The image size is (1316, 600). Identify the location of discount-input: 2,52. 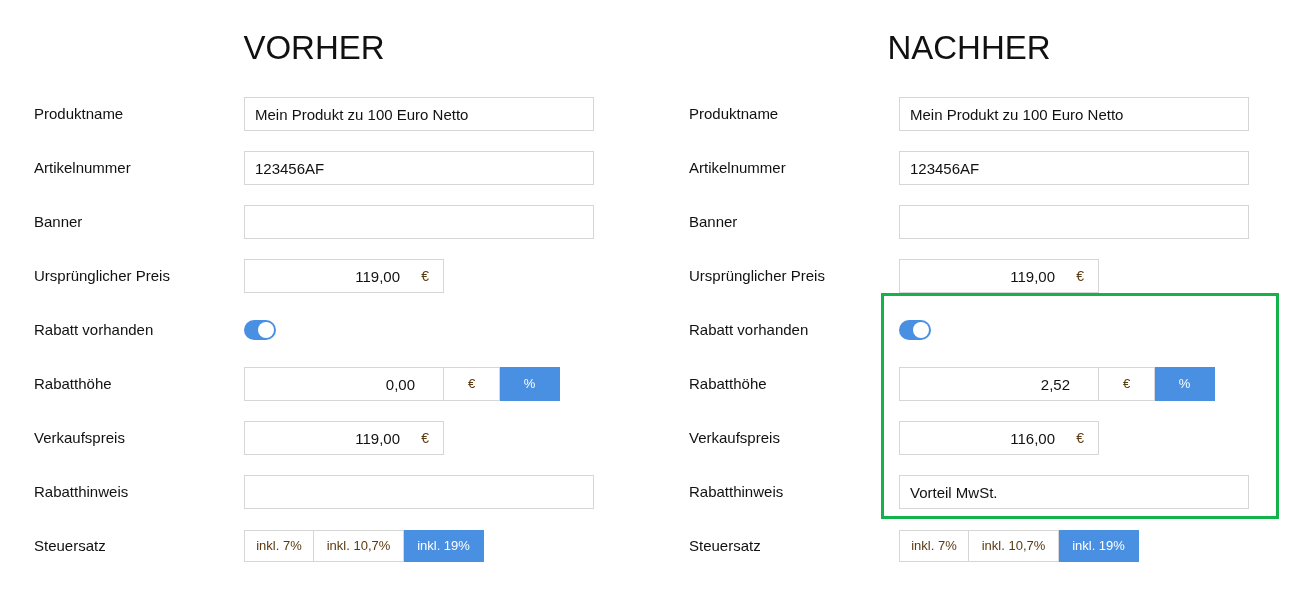
(999, 384).